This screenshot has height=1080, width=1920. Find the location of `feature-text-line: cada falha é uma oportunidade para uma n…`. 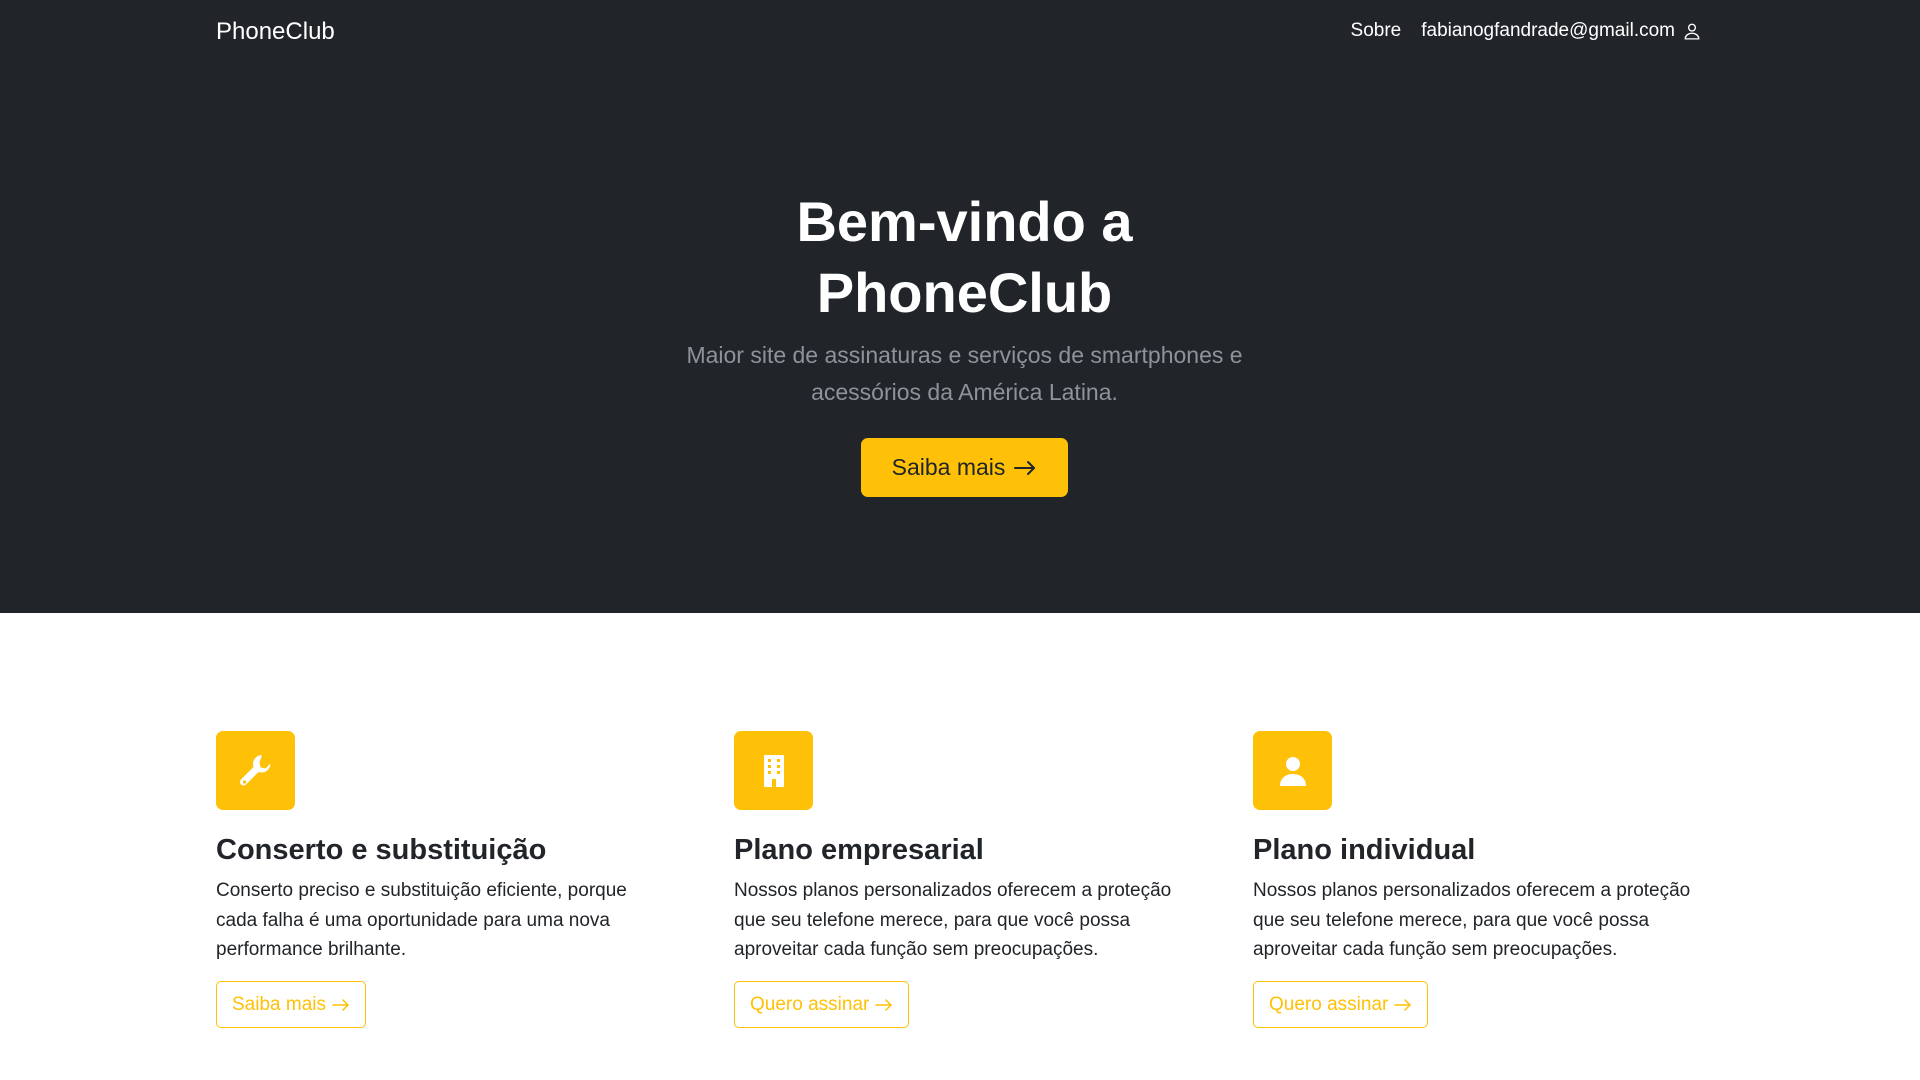

feature-text-line: cada falha é uma oportunidade para uma n… is located at coordinates (413, 920).